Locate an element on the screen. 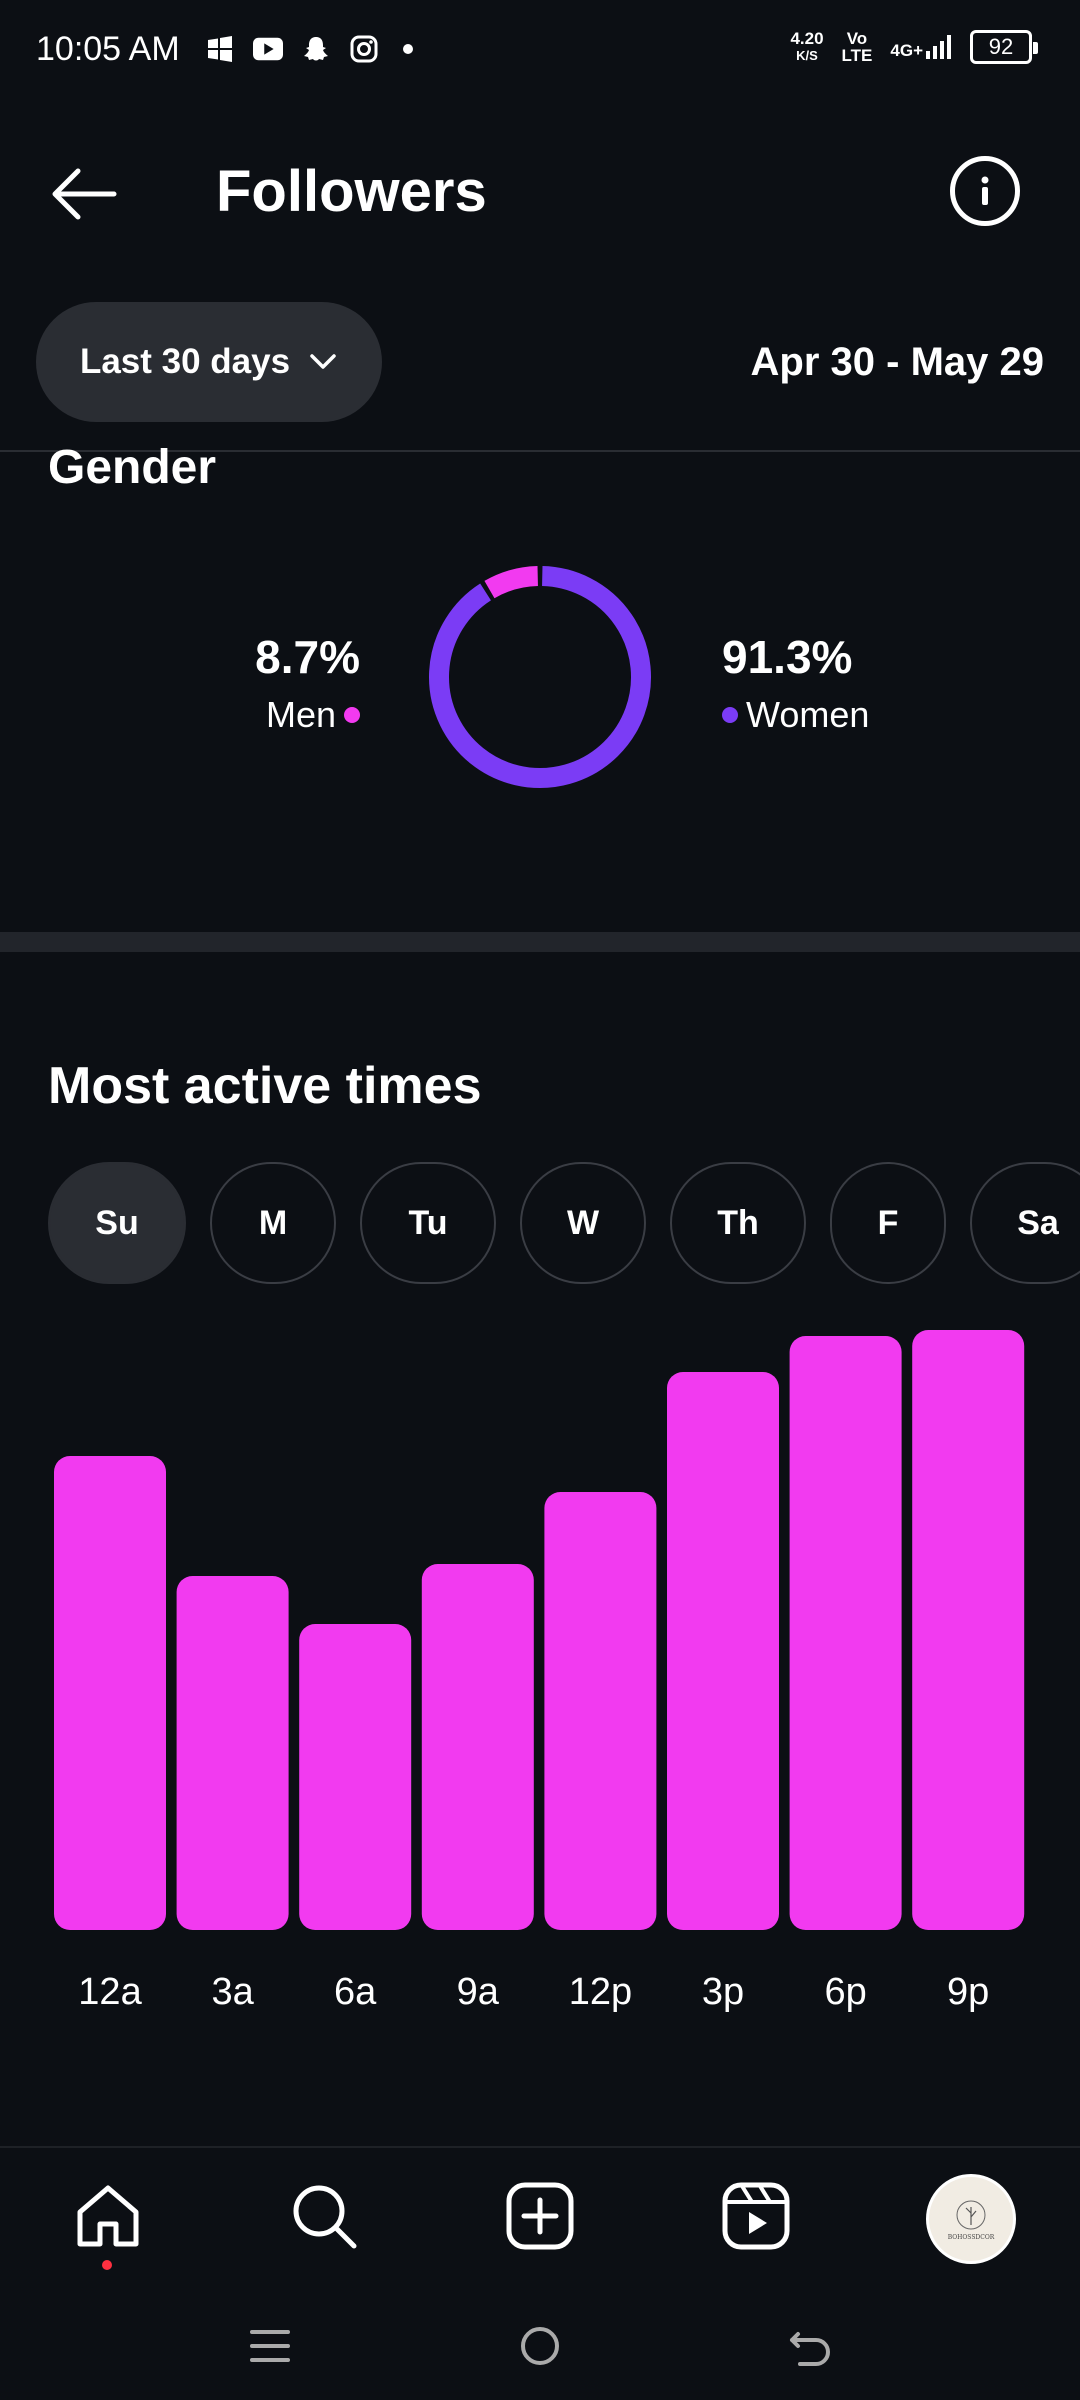 The height and width of the screenshot is (2400, 1080). gender-title: Gender is located at coordinates (132, 467).